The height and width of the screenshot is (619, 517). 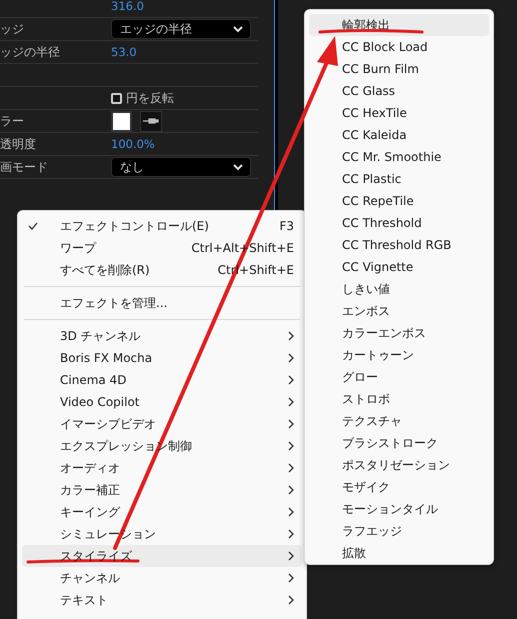 What do you see at coordinates (399, 289) in the screenshot?
I see `menu-item: しきい値` at bounding box center [399, 289].